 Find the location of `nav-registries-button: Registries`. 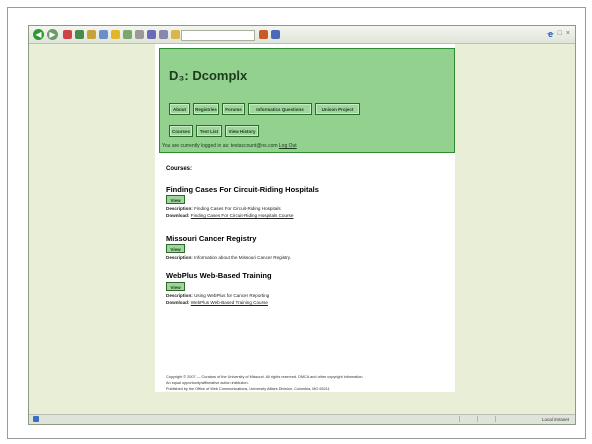

nav-registries-button: Registries is located at coordinates (206, 109).